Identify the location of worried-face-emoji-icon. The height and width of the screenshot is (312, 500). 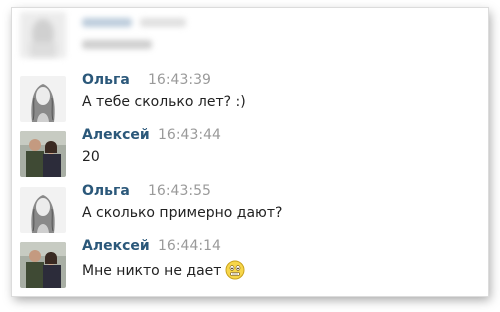
(235, 272).